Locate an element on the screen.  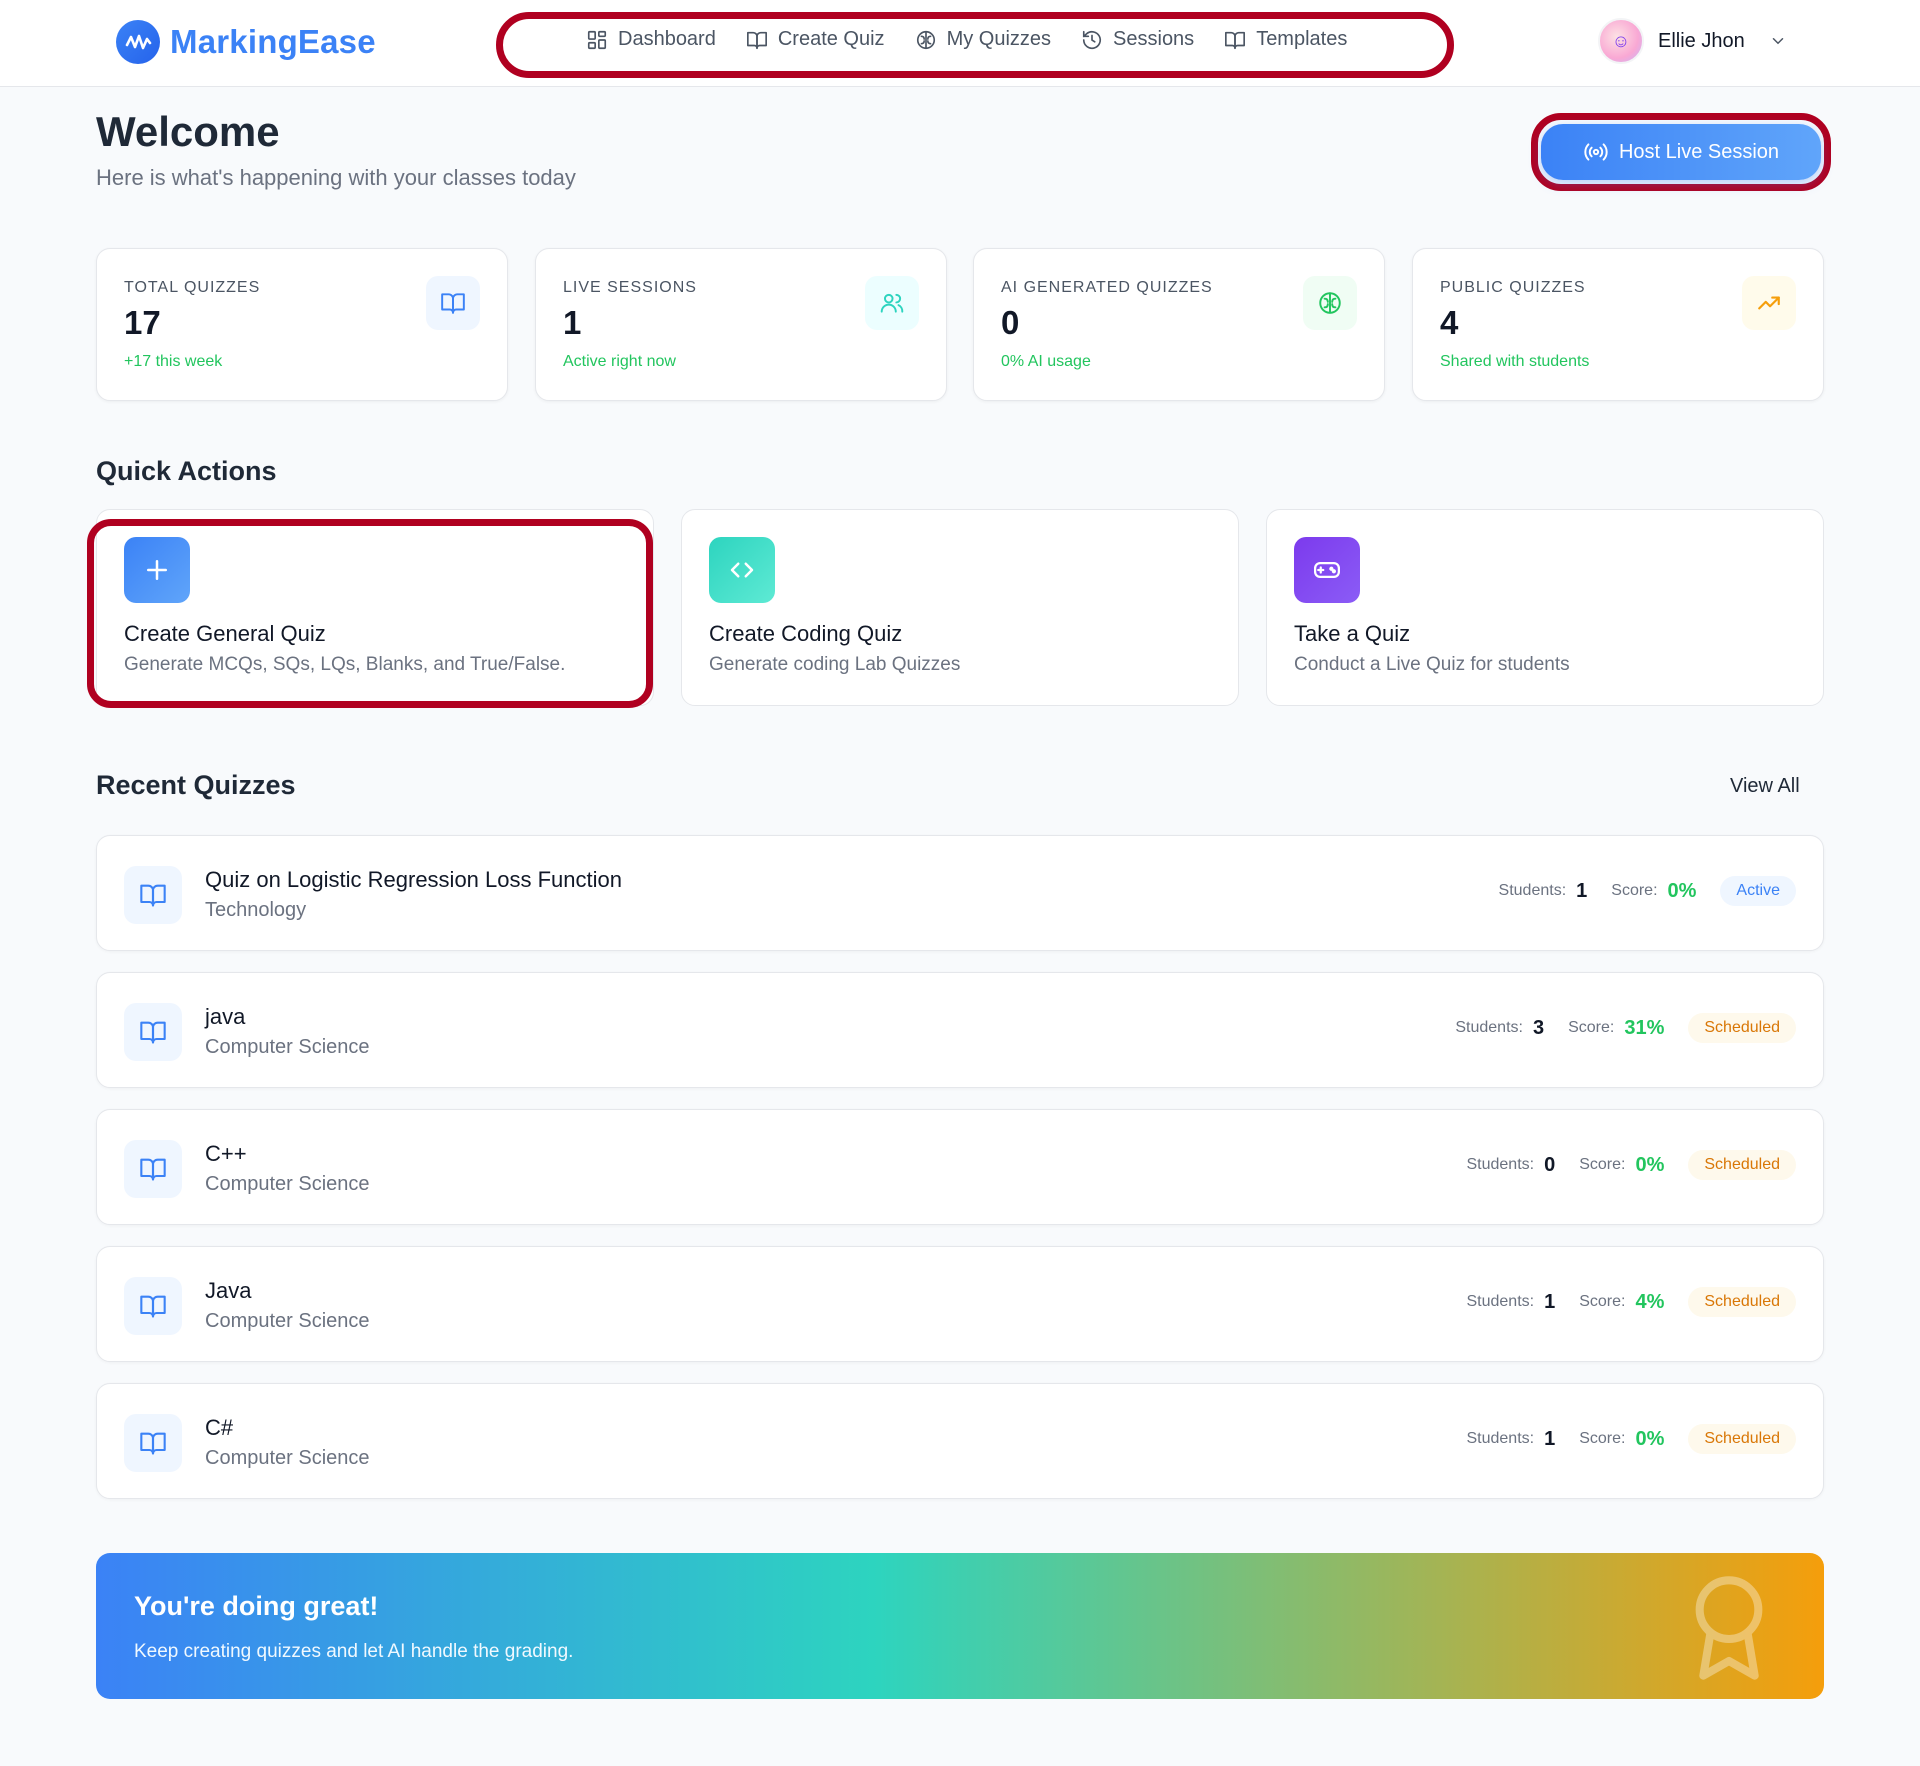
quiz-meta: Students: 1 Score: 0% Active is located at coordinates (1647, 891).